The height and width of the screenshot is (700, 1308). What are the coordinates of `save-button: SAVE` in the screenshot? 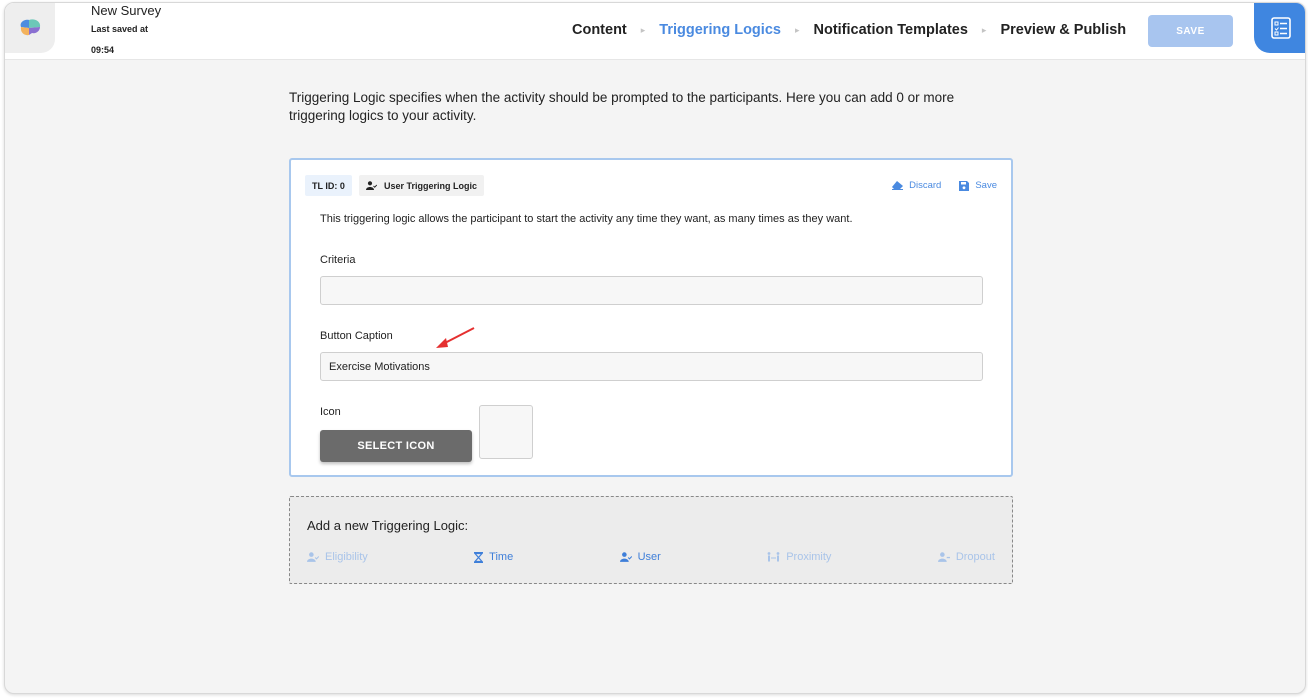 It's located at (1190, 31).